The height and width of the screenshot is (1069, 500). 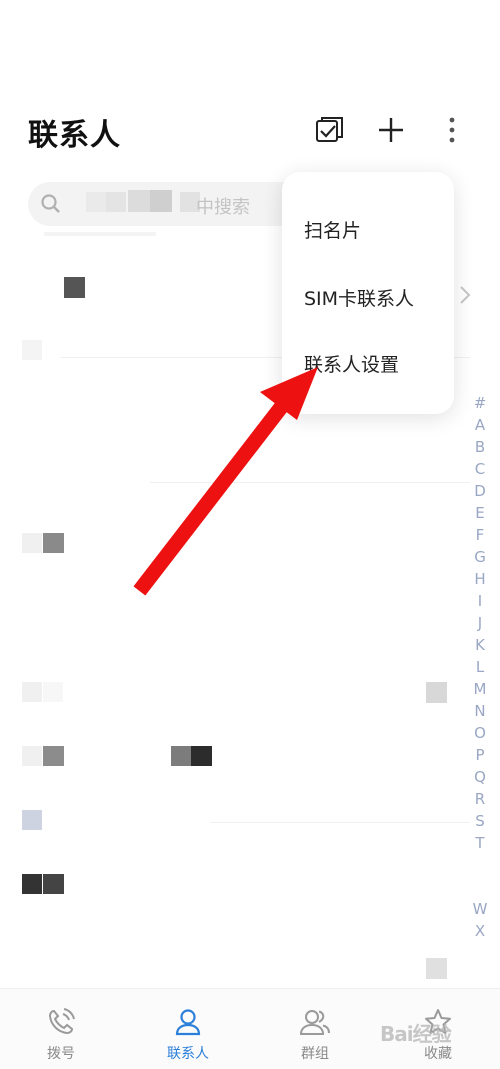 What do you see at coordinates (480, 623) in the screenshot?
I see `alphabet-index-letter: J` at bounding box center [480, 623].